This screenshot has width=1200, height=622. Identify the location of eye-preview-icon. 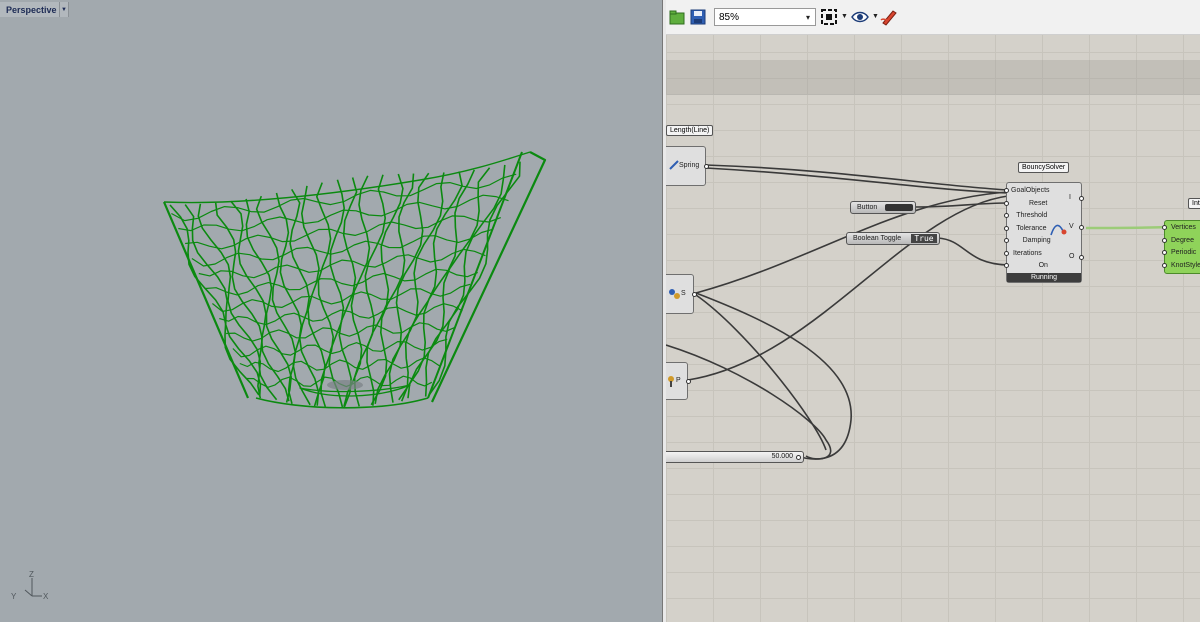
(860, 17).